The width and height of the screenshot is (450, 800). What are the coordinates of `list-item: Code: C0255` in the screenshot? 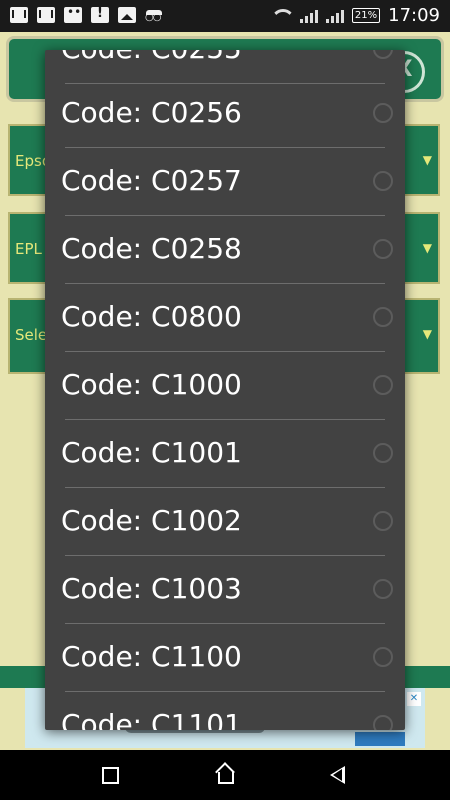 It's located at (225, 67).